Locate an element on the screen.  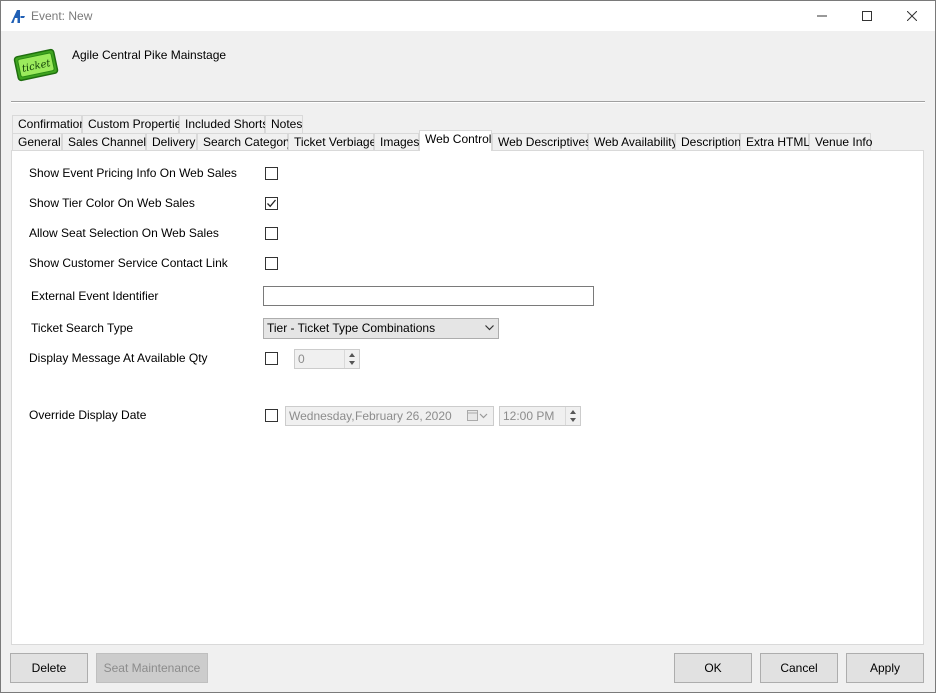
stepper-buttons is located at coordinates (351, 359).